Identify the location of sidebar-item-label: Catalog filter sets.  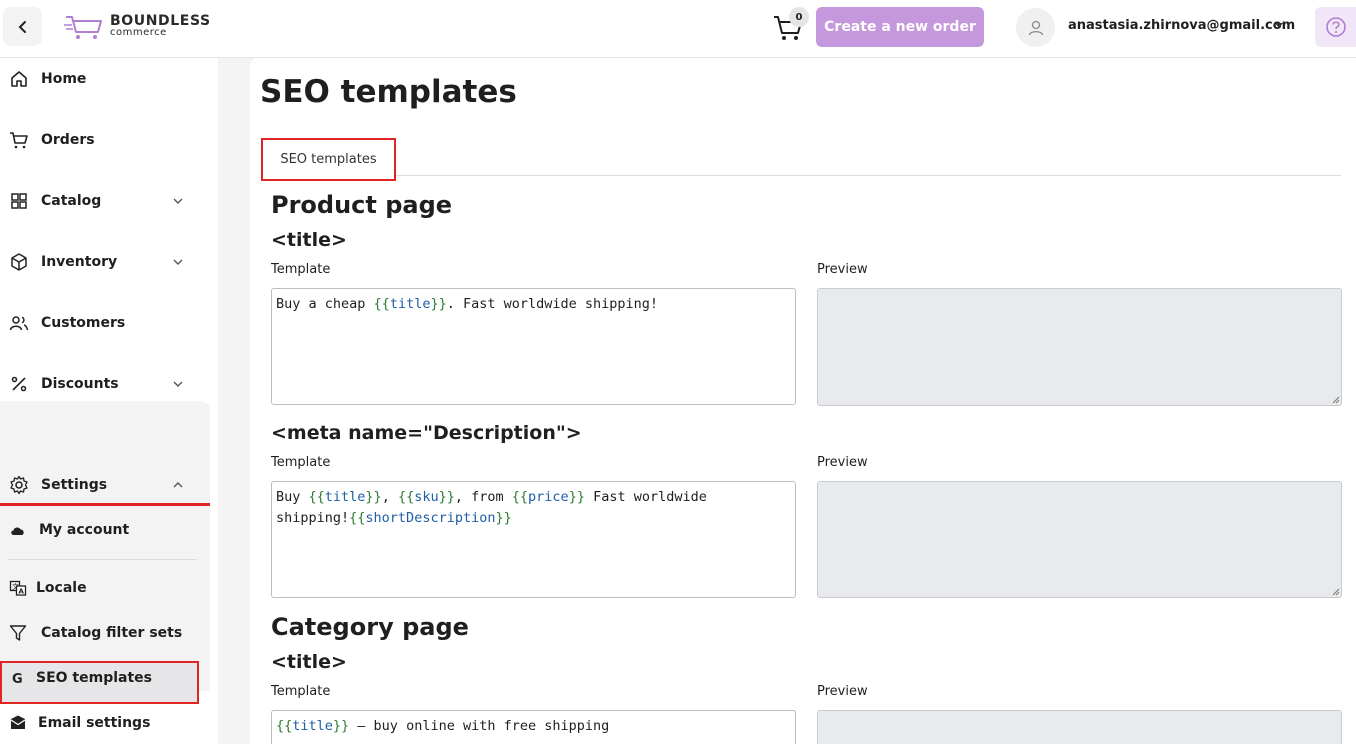
(112, 633).